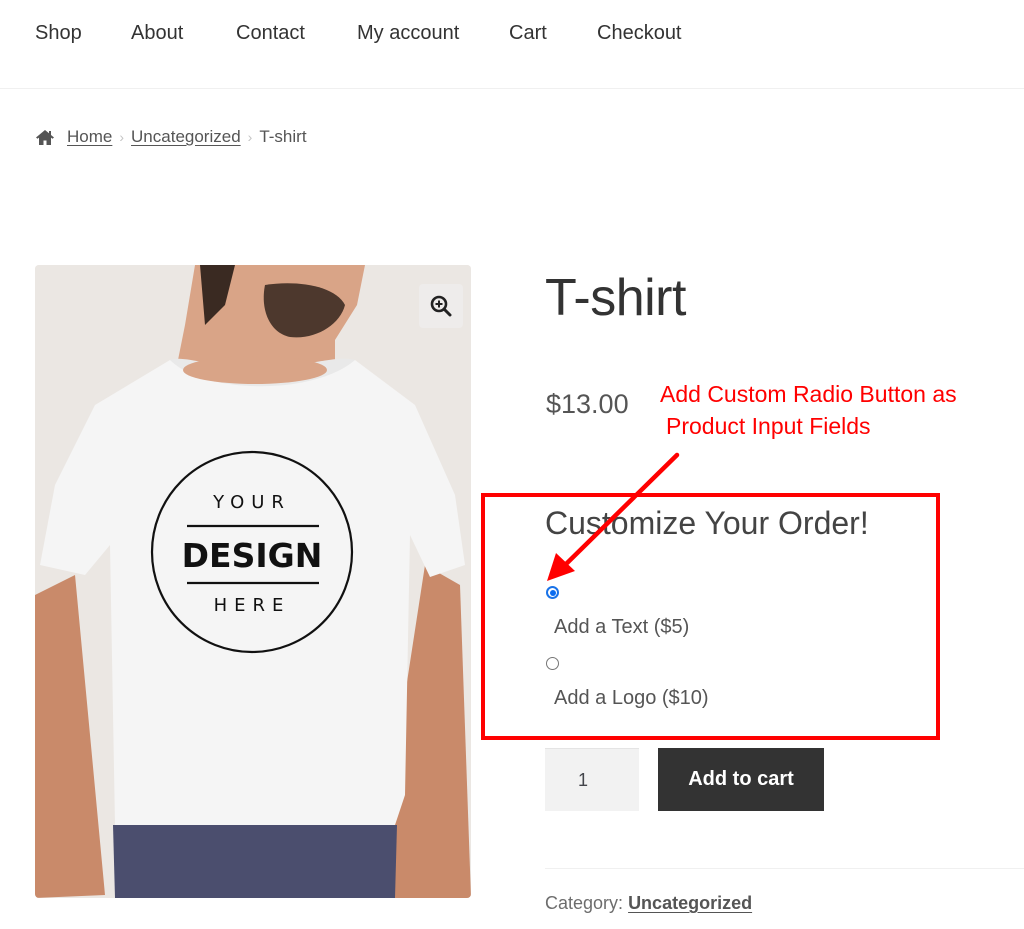 Image resolution: width=1024 pixels, height=929 pixels. What do you see at coordinates (784, 868) in the screenshot?
I see `divider` at bounding box center [784, 868].